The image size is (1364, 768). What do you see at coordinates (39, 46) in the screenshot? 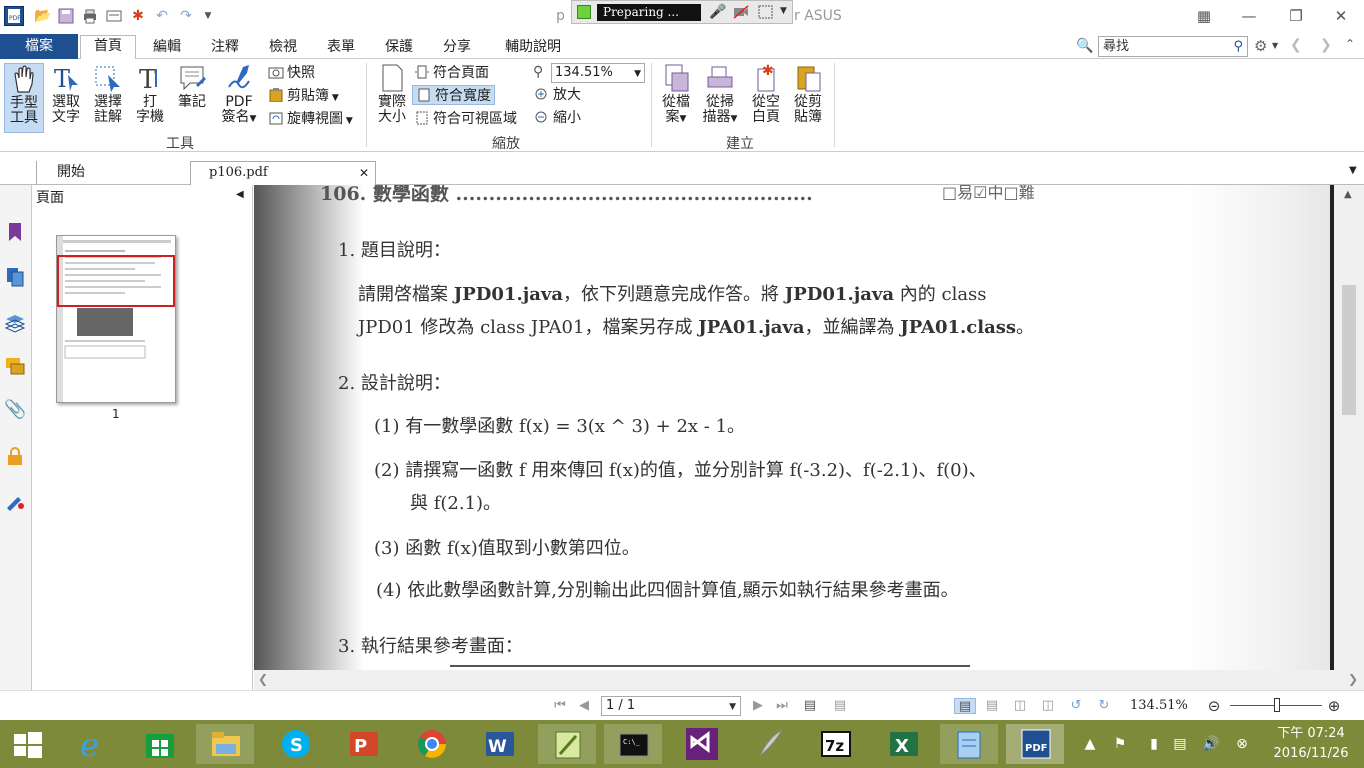
I see `tab-file: 檔案` at bounding box center [39, 46].